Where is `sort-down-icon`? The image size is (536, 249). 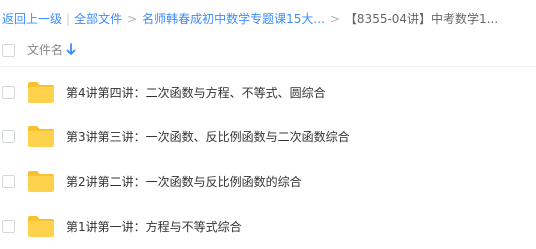
sort-down-icon is located at coordinates (71, 50).